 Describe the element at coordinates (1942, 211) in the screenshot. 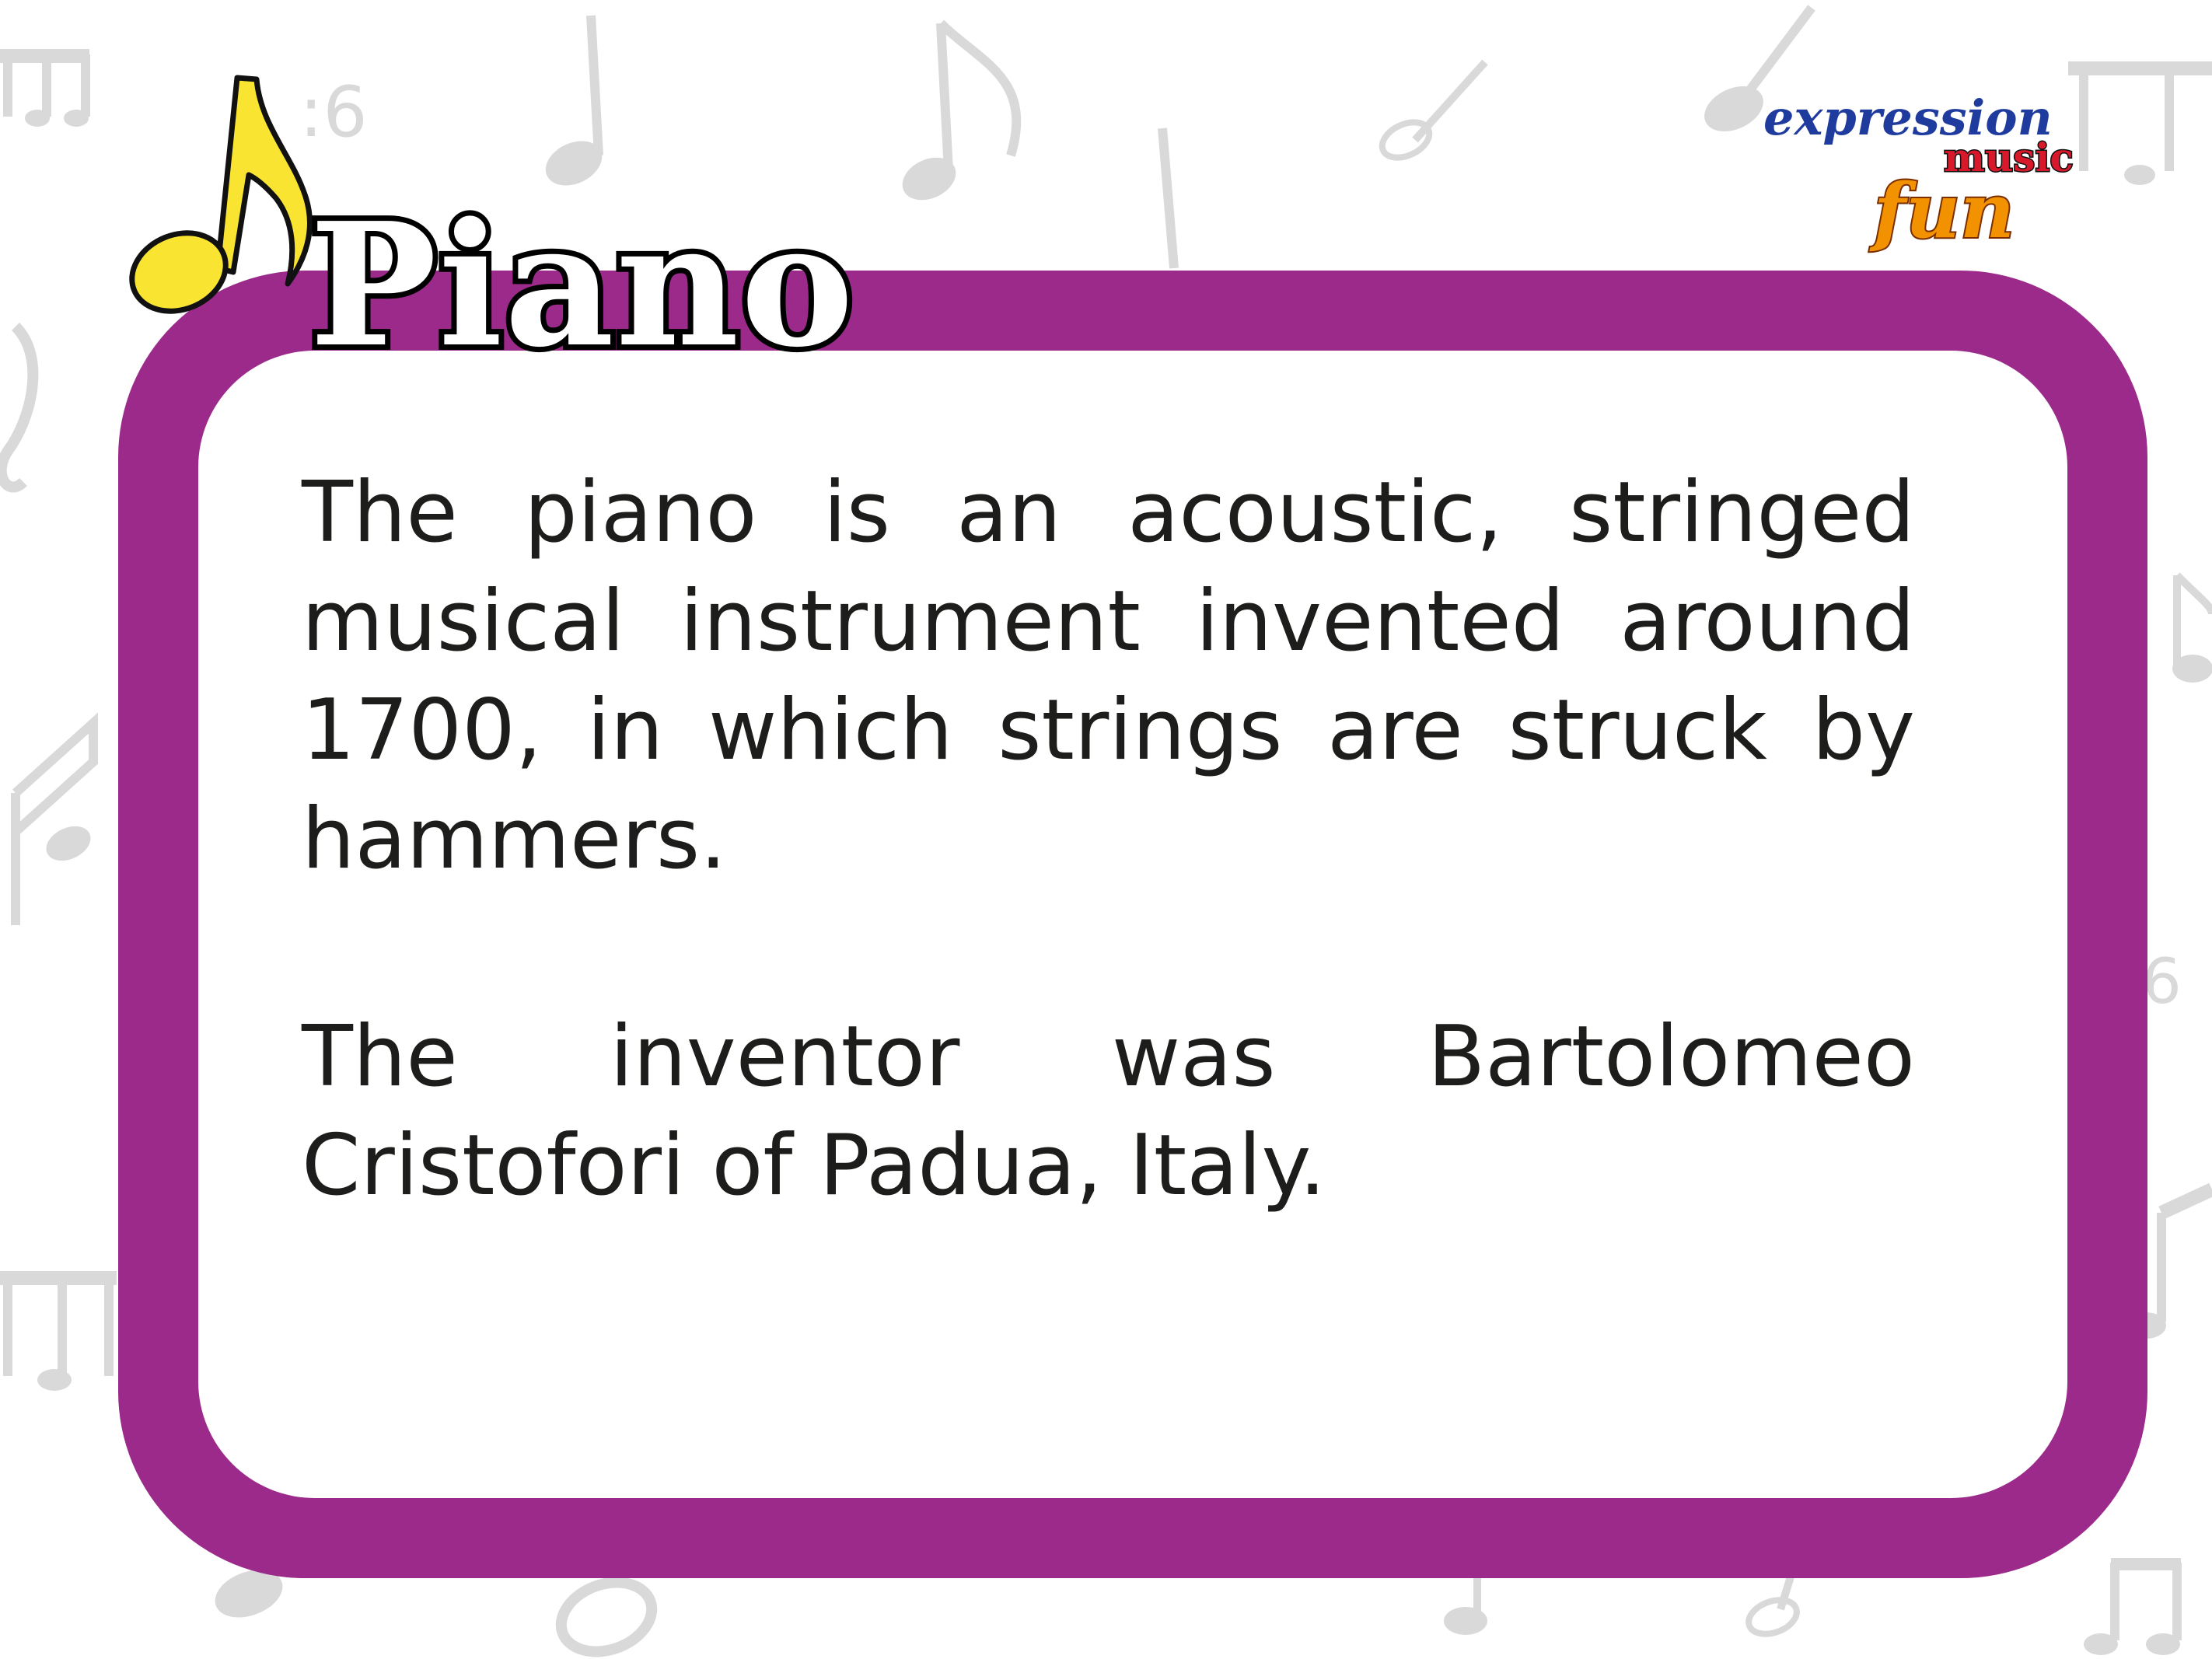

I see `logo-word-fun: fun` at that location.